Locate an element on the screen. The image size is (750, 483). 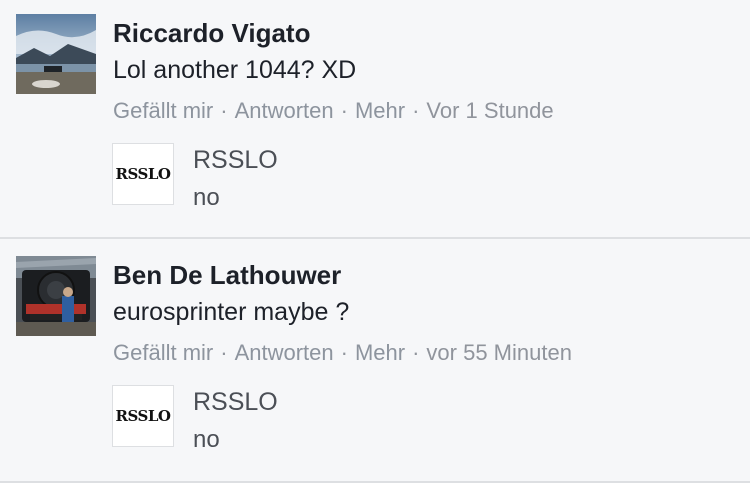
landscape-photo-icon is located at coordinates (56, 54).